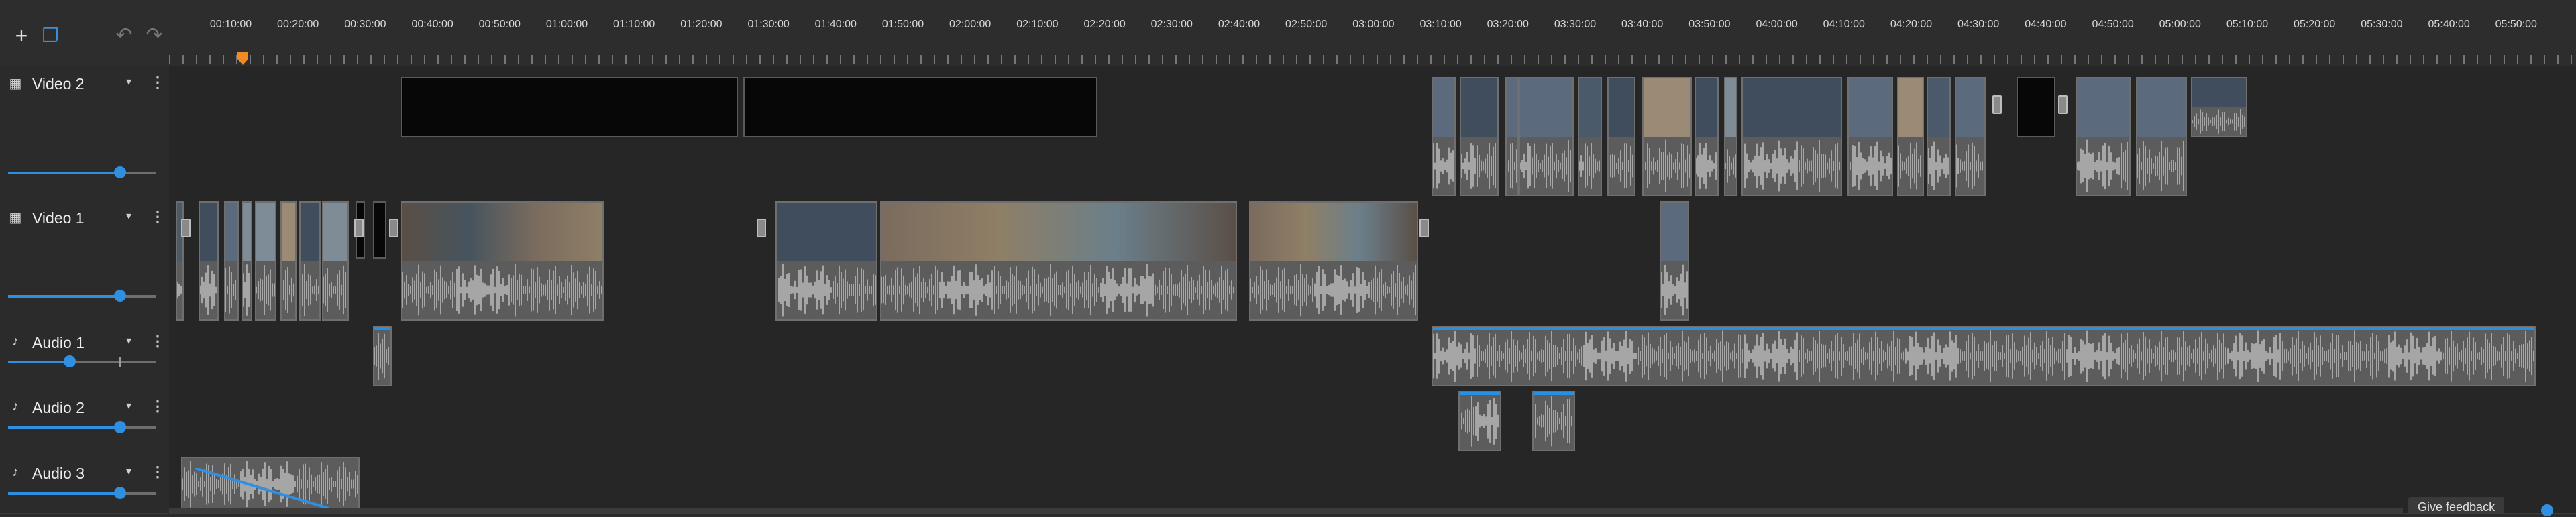  Describe the element at coordinates (1440, 24) in the screenshot. I see `ruler-tick-label: 03:10:00` at that location.